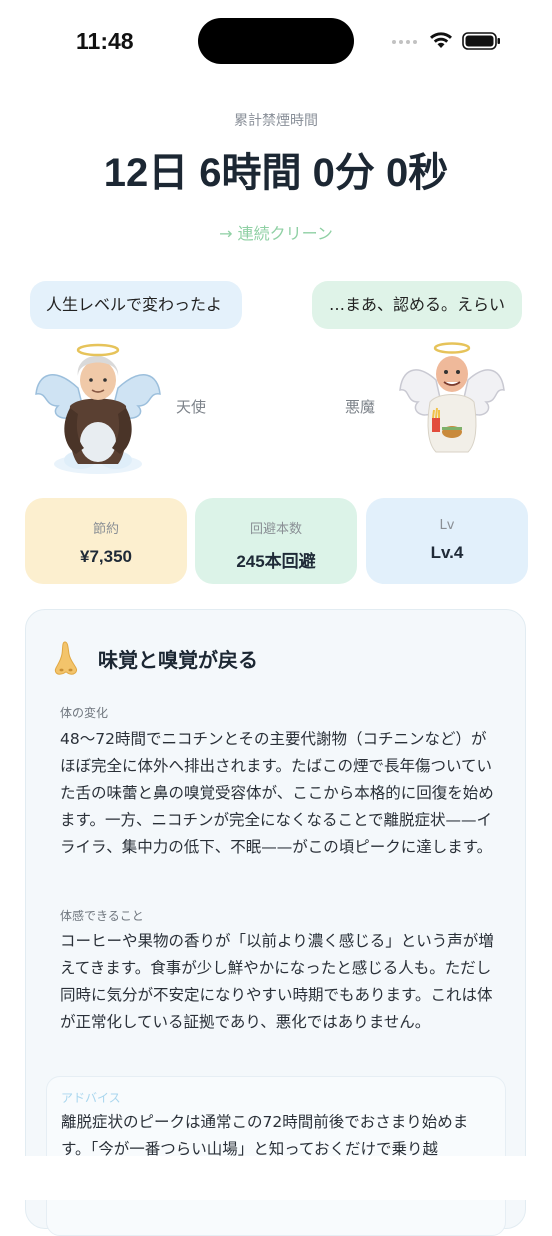 This screenshot has width=552, height=1236. I want to click on body-changes-label: 体の変化, so click(84, 713).